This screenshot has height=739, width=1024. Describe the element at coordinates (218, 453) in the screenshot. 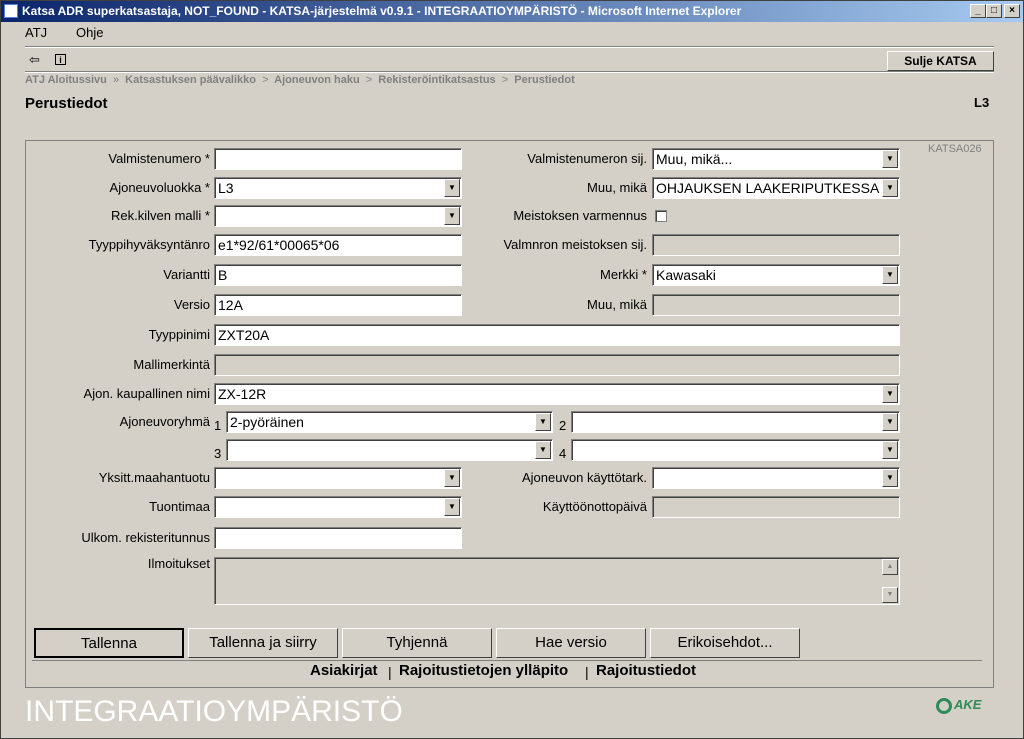

I see `ajoneuvoryhma-num-3: 3` at that location.